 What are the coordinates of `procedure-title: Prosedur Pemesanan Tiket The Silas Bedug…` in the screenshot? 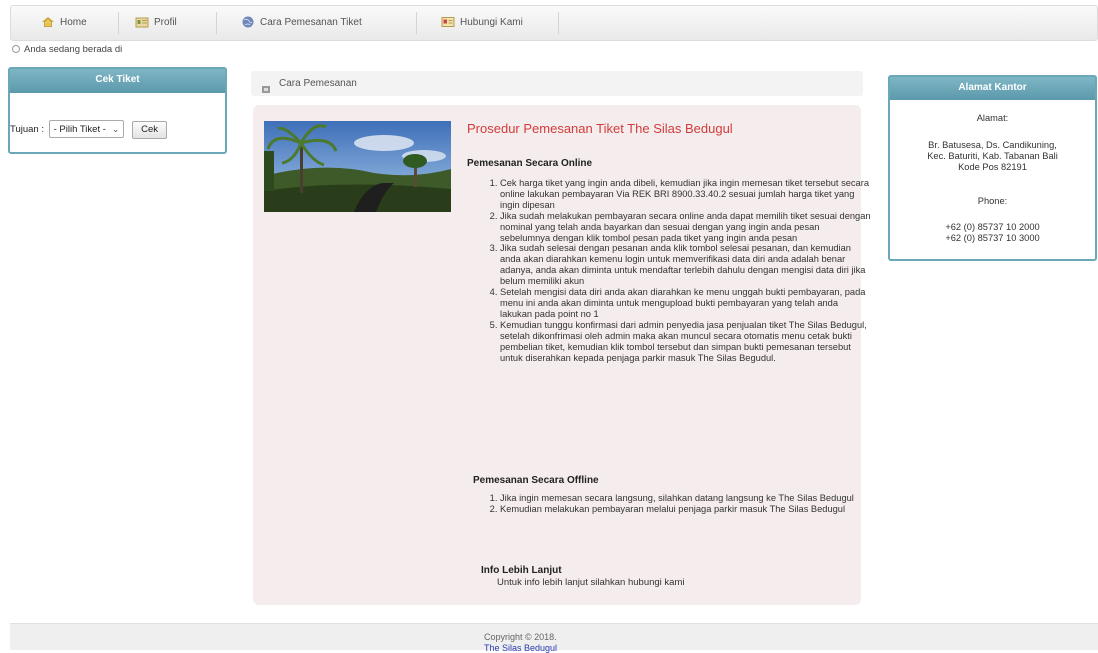 It's located at (600, 128).